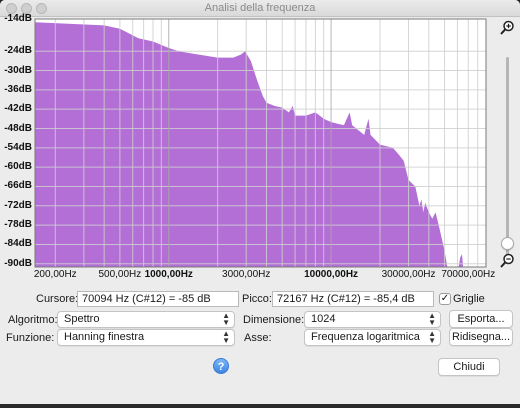 This screenshot has width=520, height=408. What do you see at coordinates (372, 319) in the screenshot?
I see `size-select: 1024 ▲ ▼` at bounding box center [372, 319].